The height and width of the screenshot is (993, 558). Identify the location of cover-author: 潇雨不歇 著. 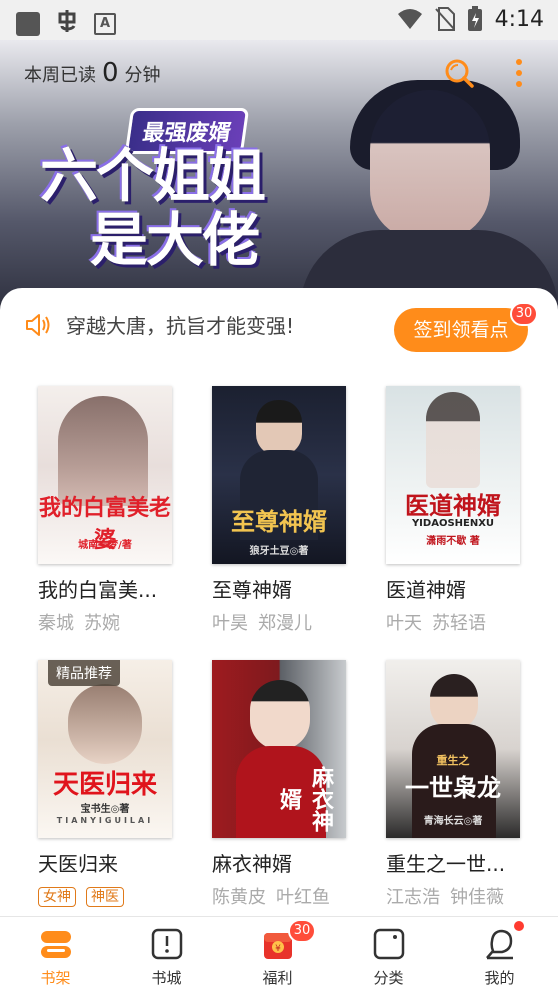
(453, 541).